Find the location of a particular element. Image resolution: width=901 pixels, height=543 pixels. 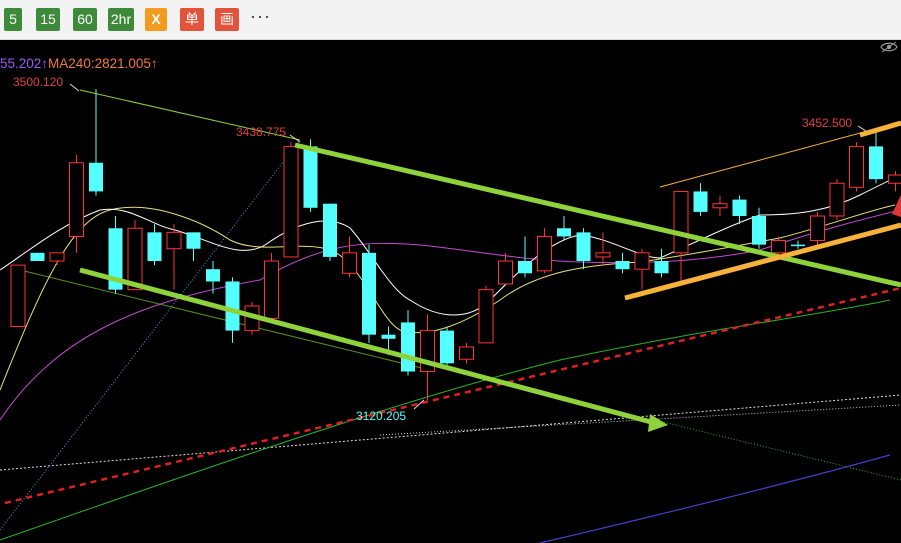

more-options-button: ··· is located at coordinates (260, 16).